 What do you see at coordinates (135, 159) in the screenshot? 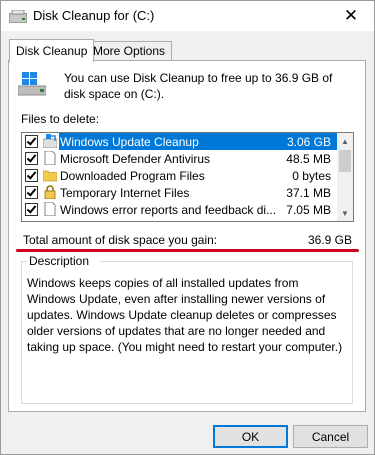
I see `file-name: Microsoft Defender Antivirus` at bounding box center [135, 159].